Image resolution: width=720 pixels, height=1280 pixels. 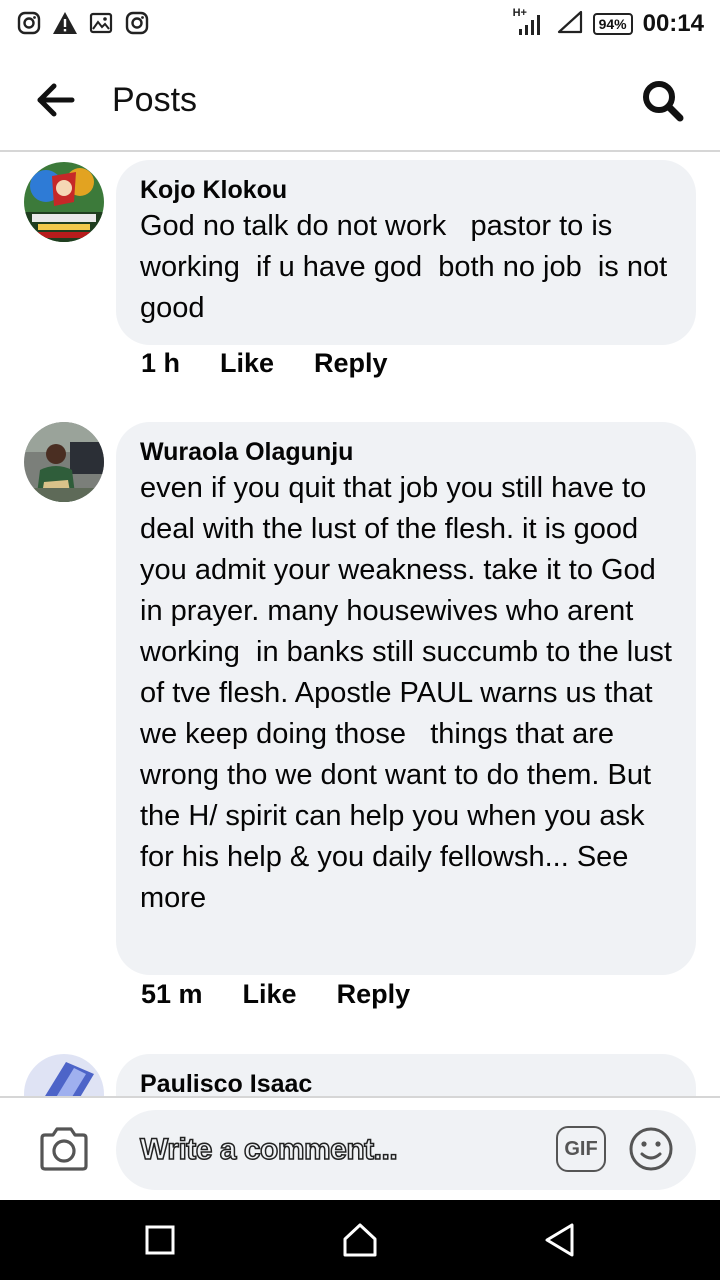 I want to click on app-header: Posts, so click(x=360, y=100).